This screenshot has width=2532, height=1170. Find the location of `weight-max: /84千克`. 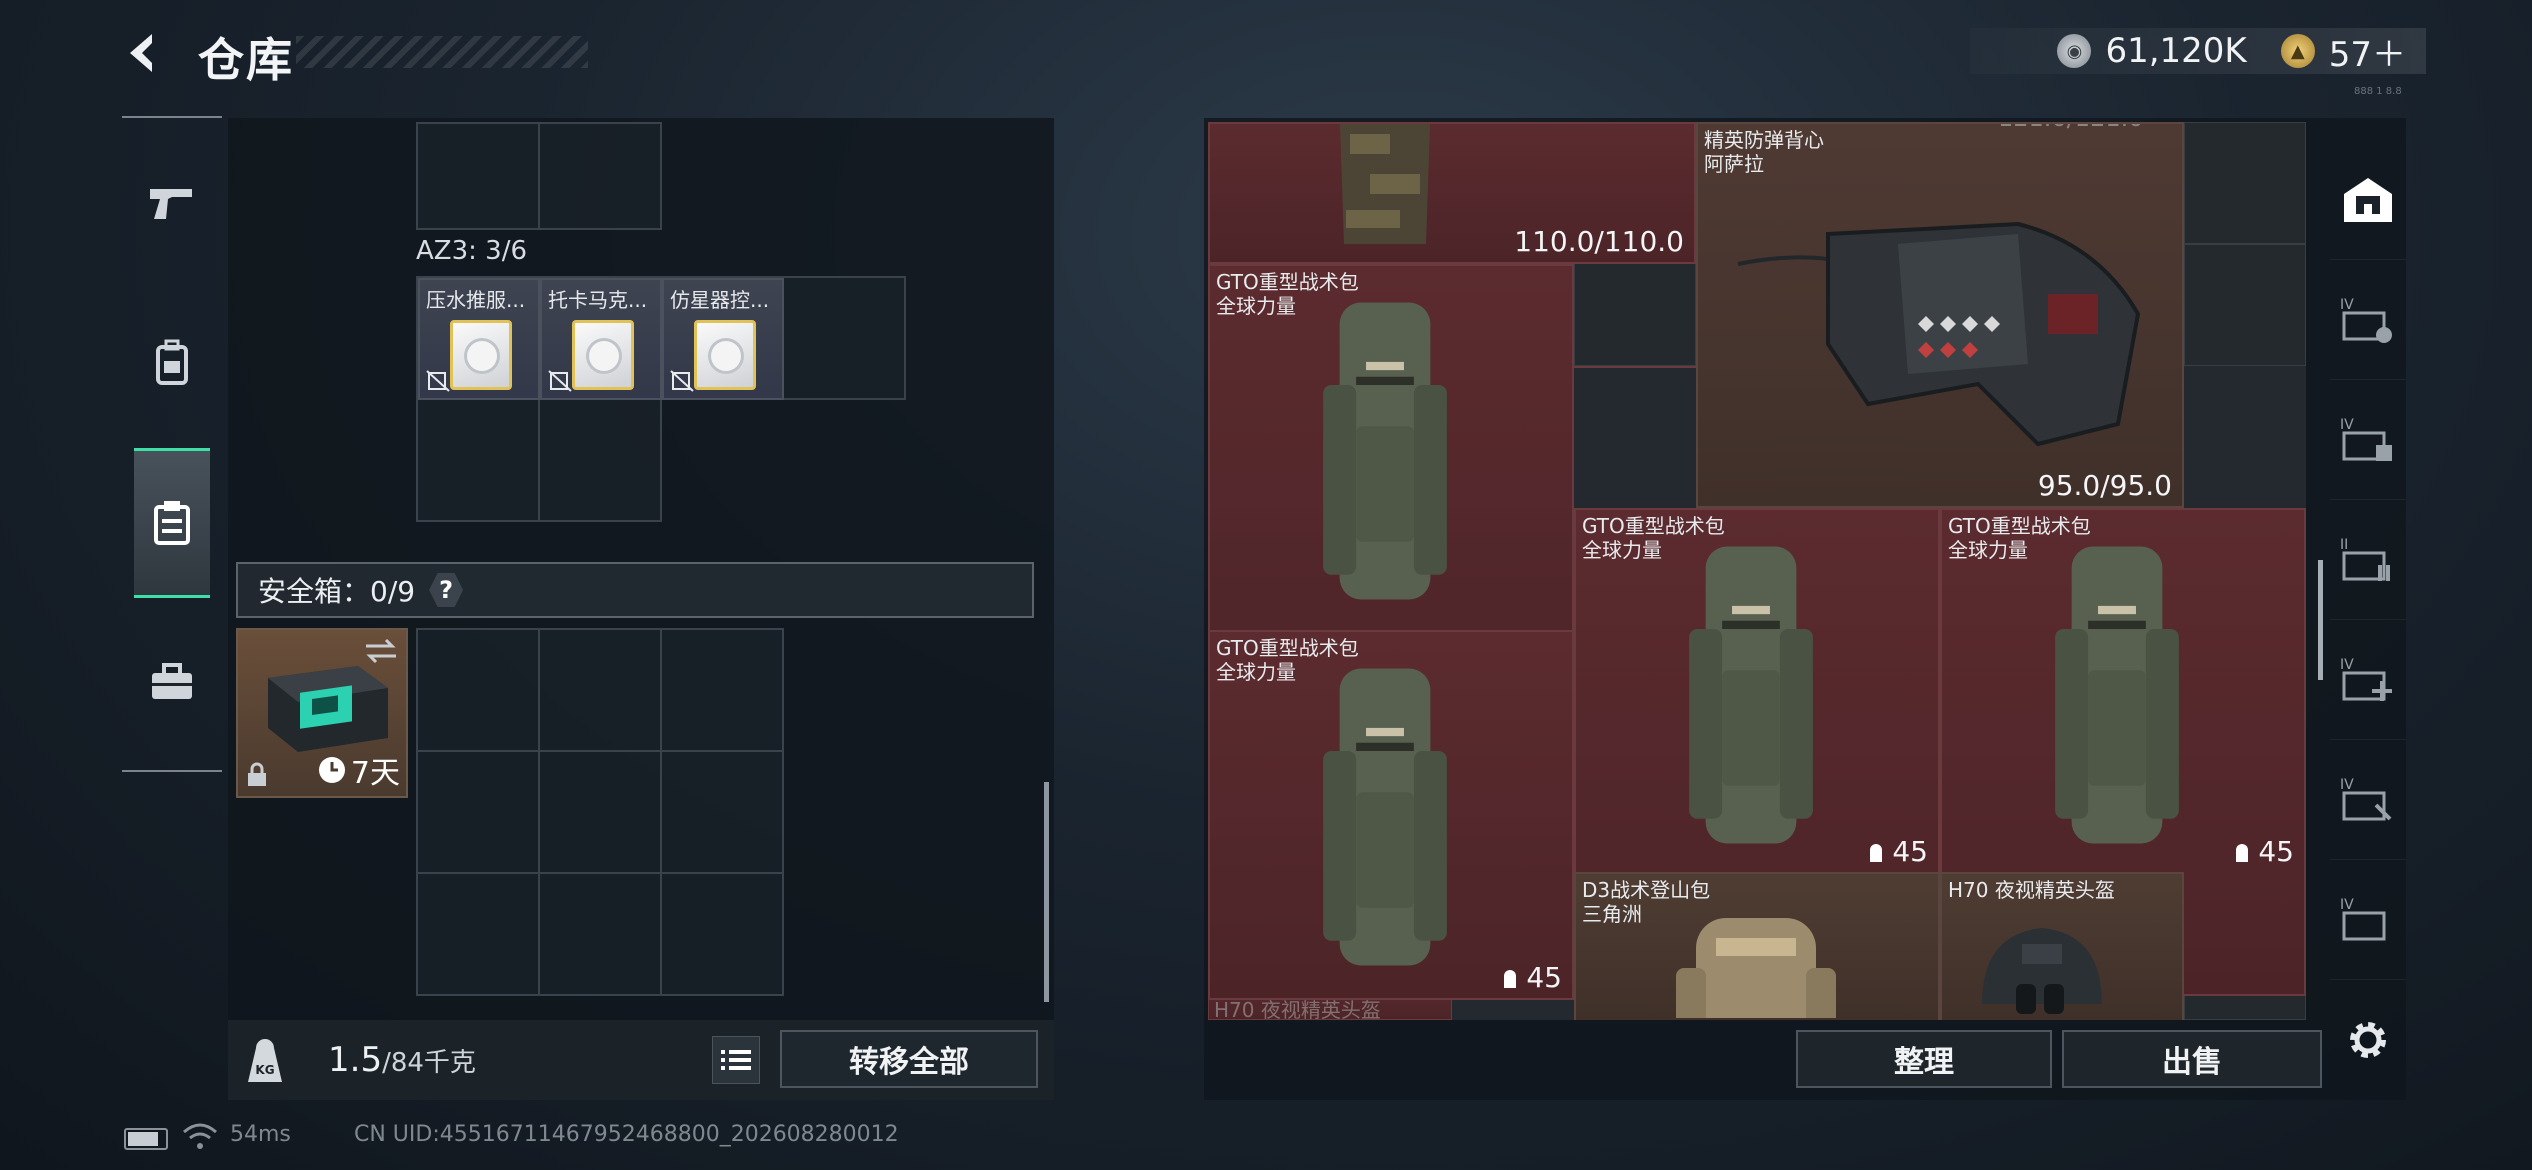

weight-max: /84千克 is located at coordinates (429, 1063).